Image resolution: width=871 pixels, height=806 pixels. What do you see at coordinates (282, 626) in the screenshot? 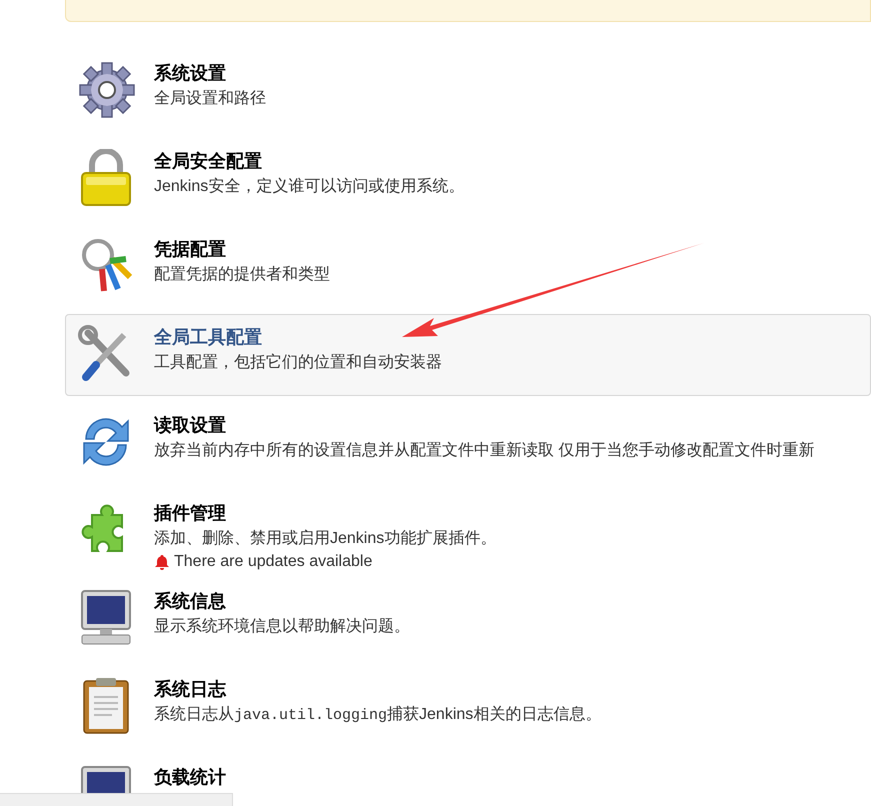
I see `item-description: 显示系统环境信息以帮助解决问题。` at bounding box center [282, 626].